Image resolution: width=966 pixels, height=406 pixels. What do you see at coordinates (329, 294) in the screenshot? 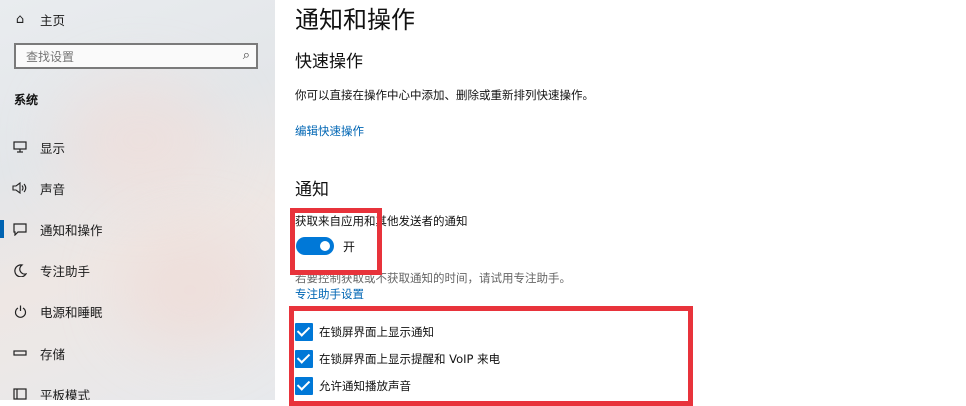
I see `focus-assist-settings-link: 专注助手设置` at bounding box center [329, 294].